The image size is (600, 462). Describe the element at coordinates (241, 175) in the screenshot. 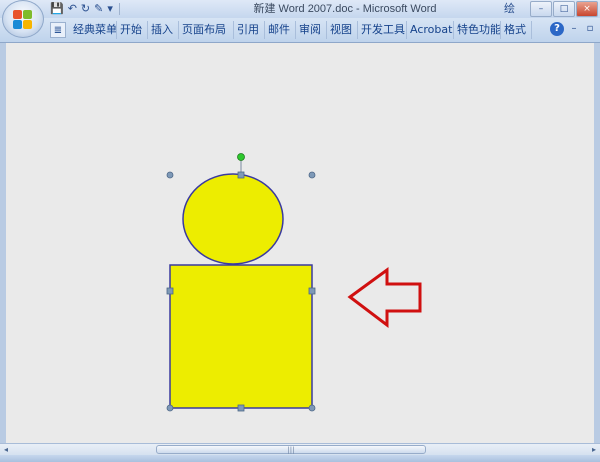

I see `circle-handle-top` at that location.